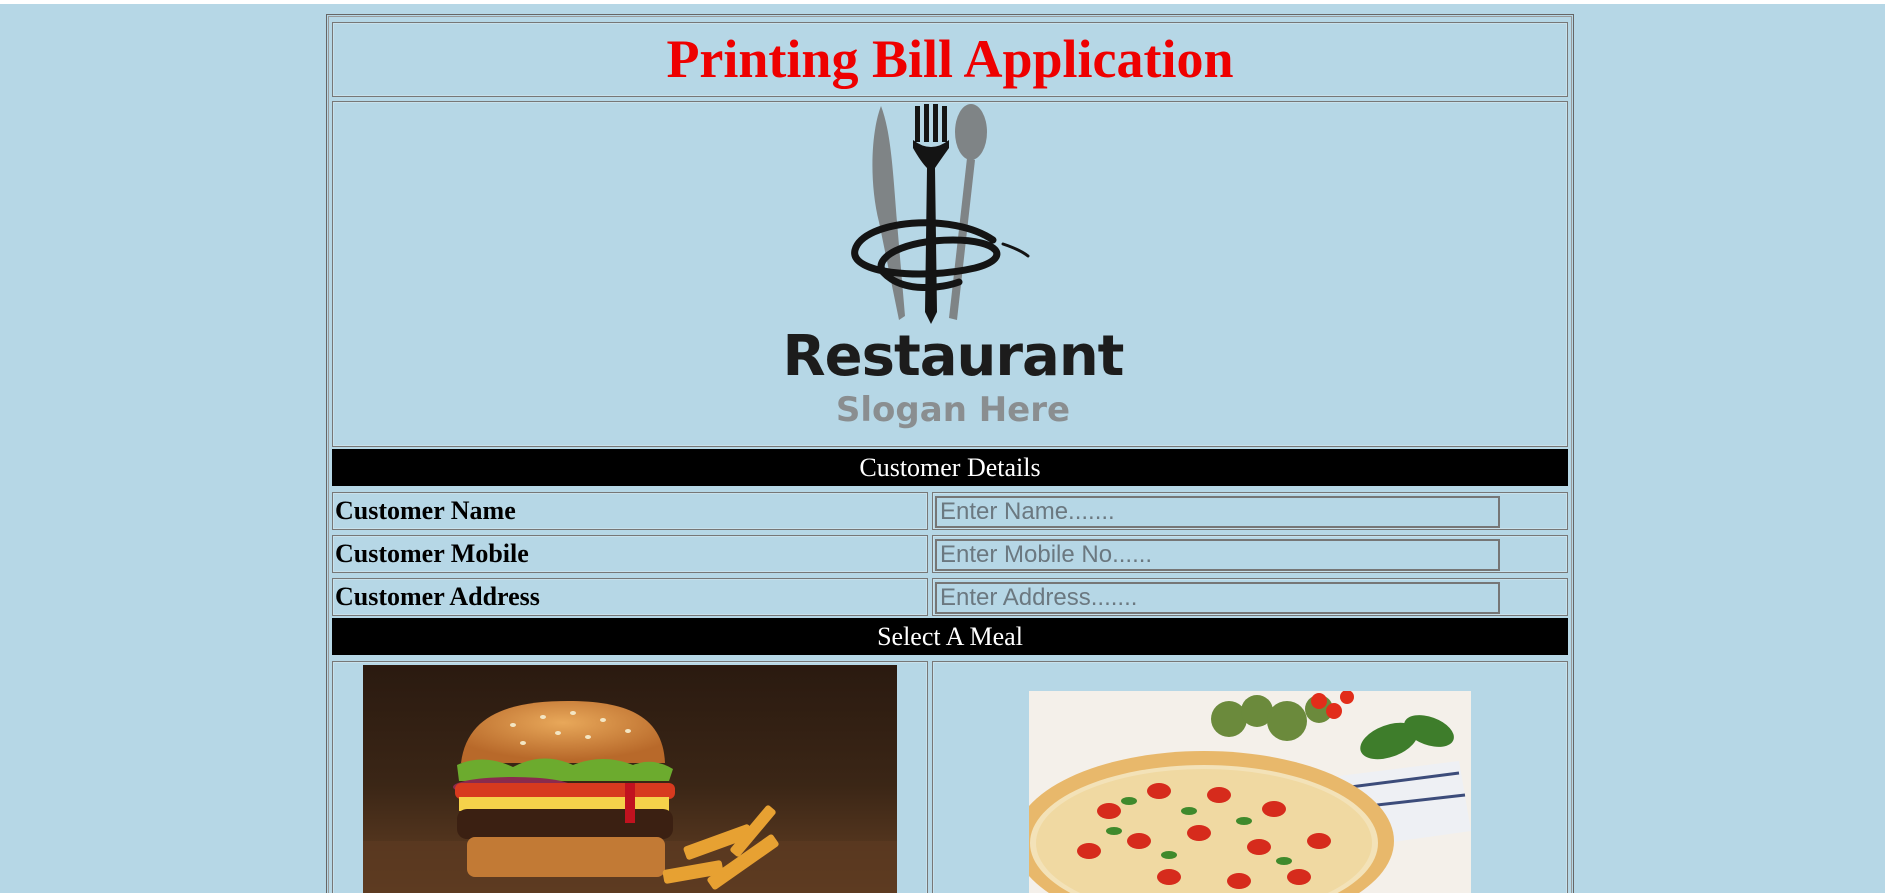 The image size is (1885, 893). I want to click on meal-item-pizza, so click(1250, 777).